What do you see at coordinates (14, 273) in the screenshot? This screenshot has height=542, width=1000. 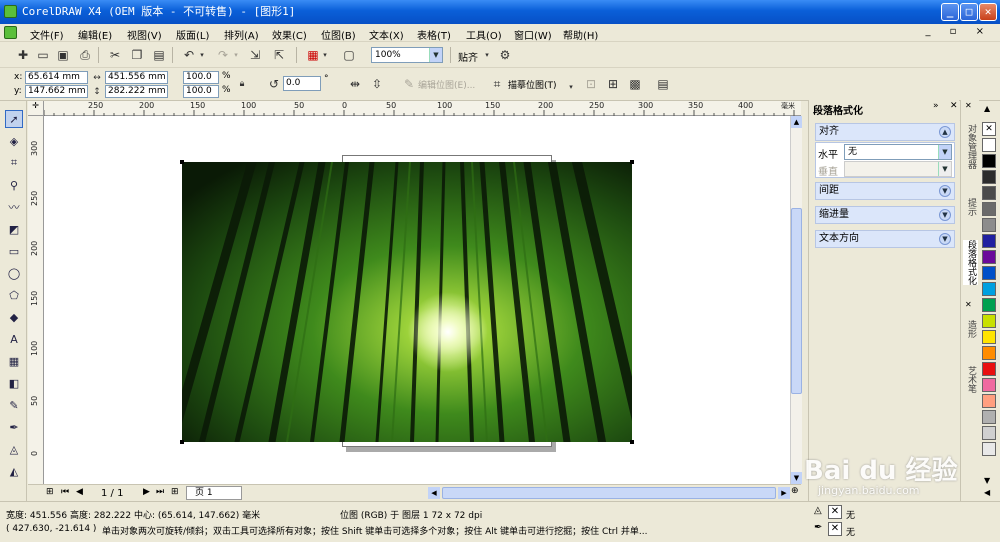 I see `ellipse-tool-icon: ◯` at bounding box center [14, 273].